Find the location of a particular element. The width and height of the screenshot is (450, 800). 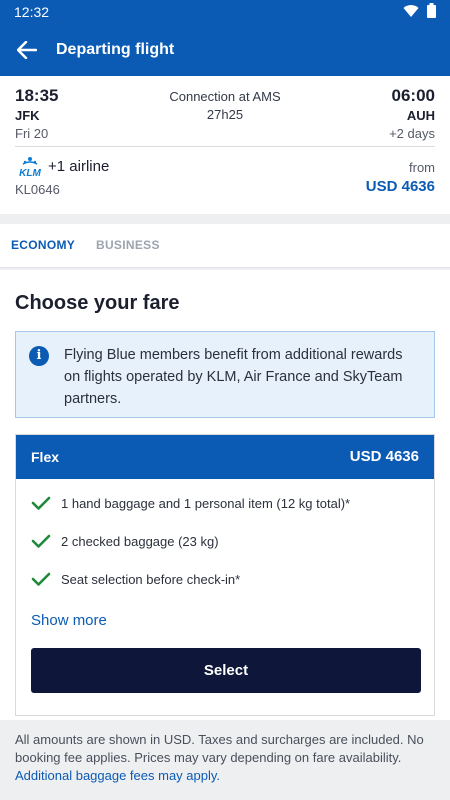

fare-feature-text: 2 checked baggage (23 kg) is located at coordinates (140, 541).